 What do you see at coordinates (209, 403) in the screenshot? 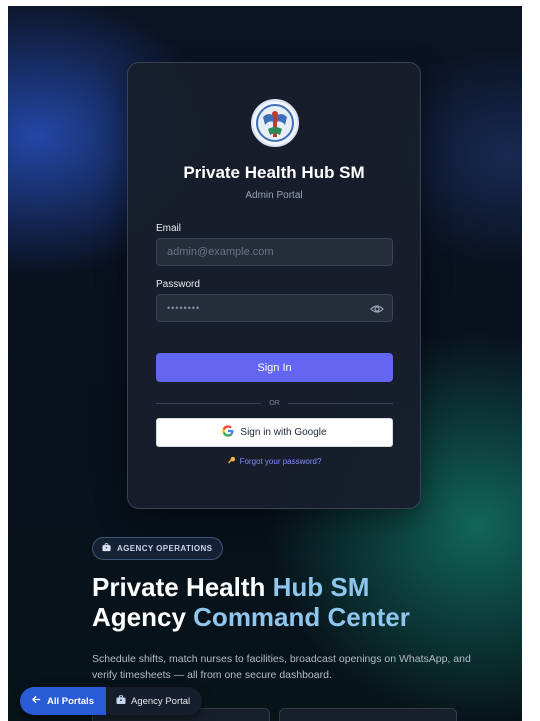
I see `divider-line-left` at bounding box center [209, 403].